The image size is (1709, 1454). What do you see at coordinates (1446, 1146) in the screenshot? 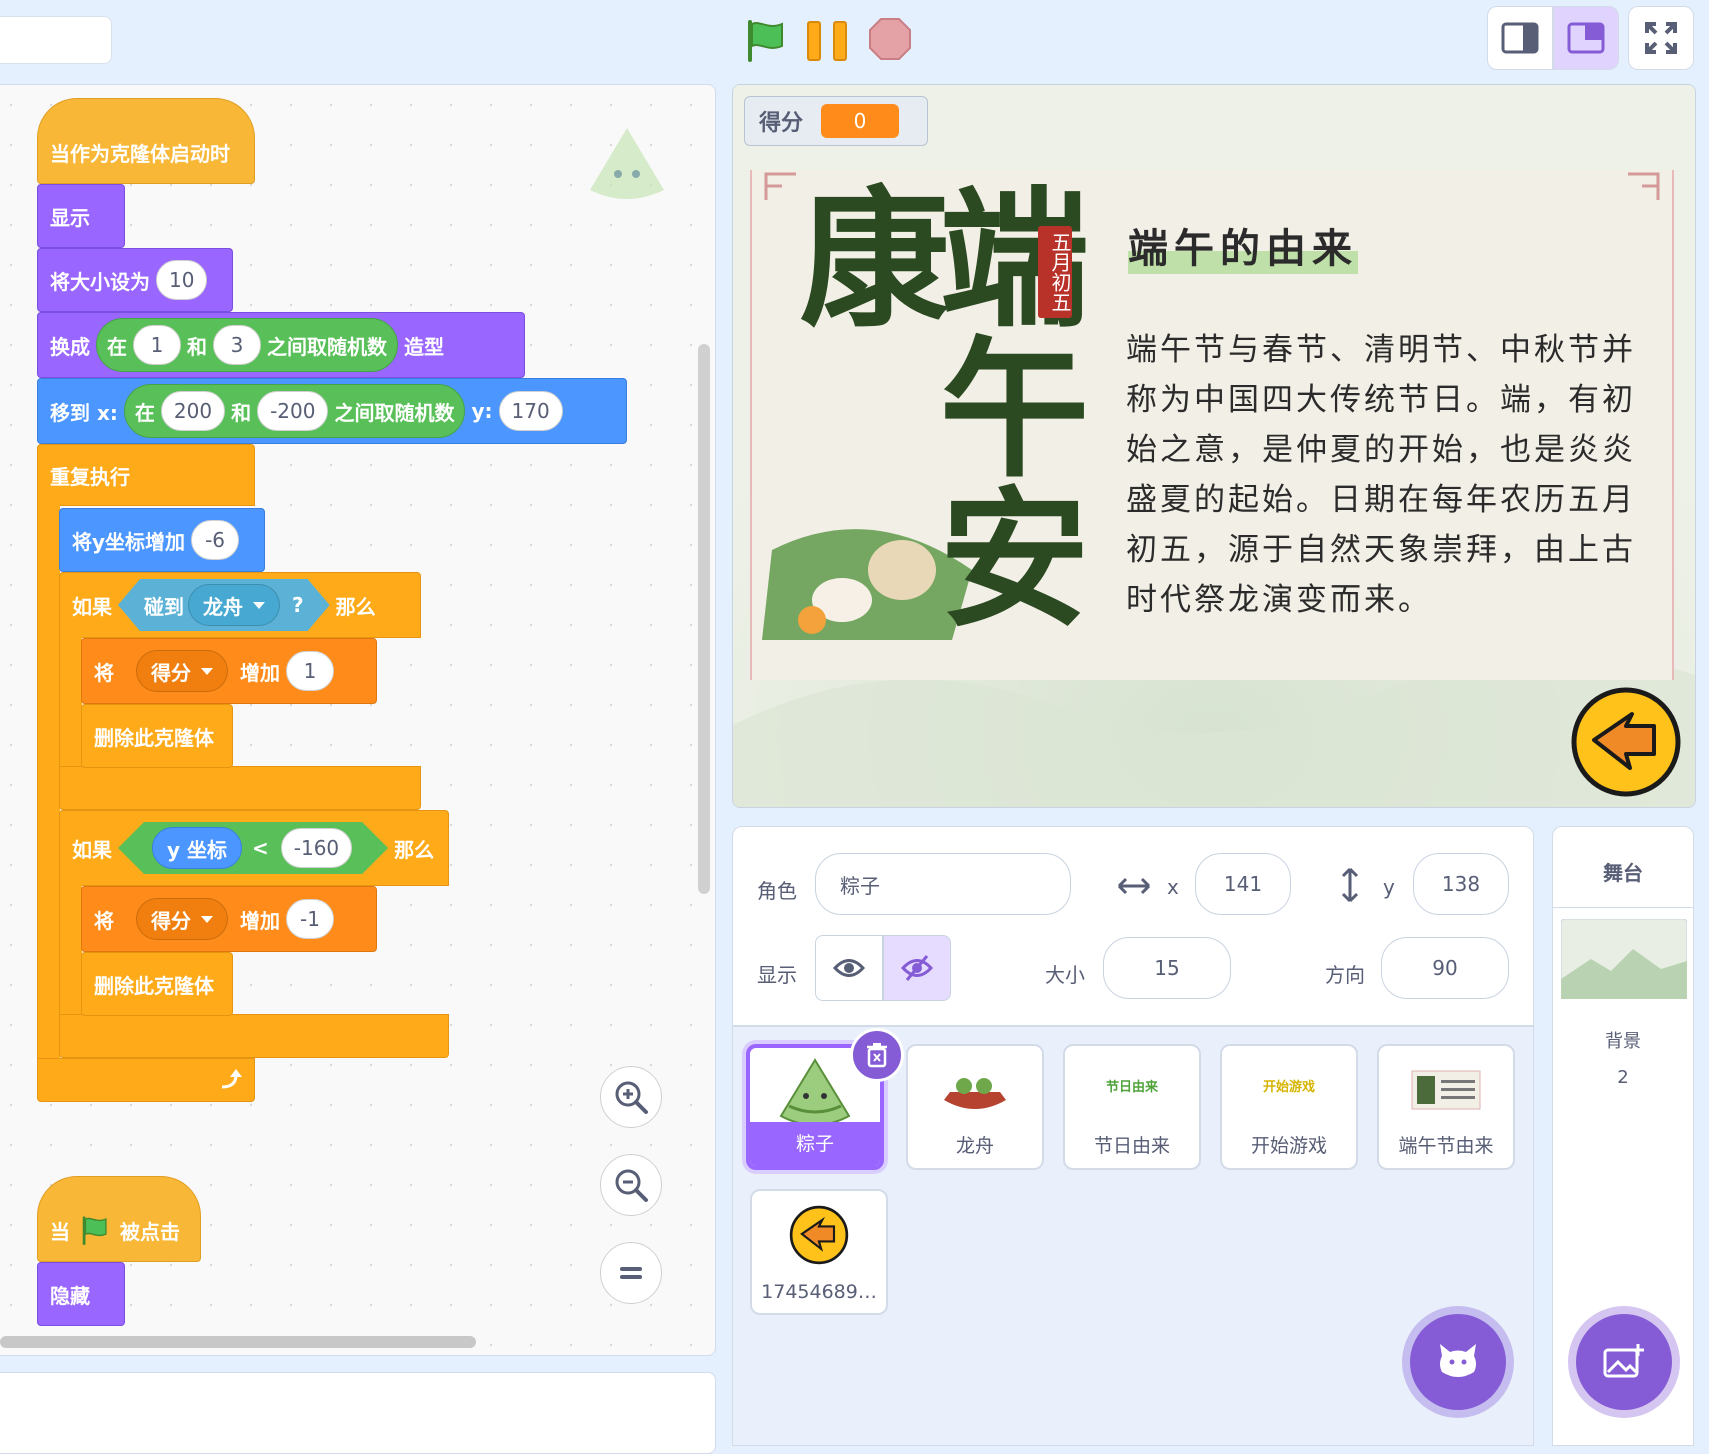
I see `sprite-tile-label: 端午节由来` at bounding box center [1446, 1146].